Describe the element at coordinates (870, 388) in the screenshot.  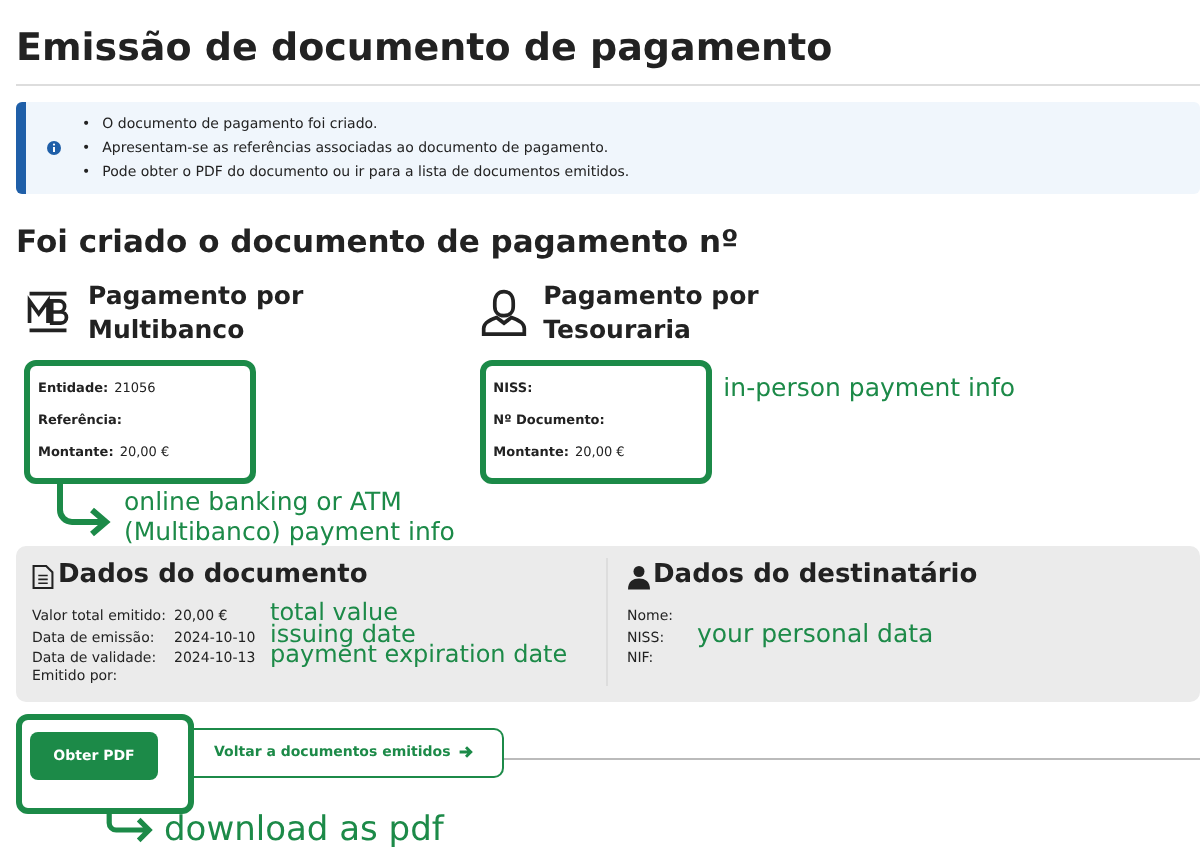
I see `annotation-text: in-person payment info` at that location.